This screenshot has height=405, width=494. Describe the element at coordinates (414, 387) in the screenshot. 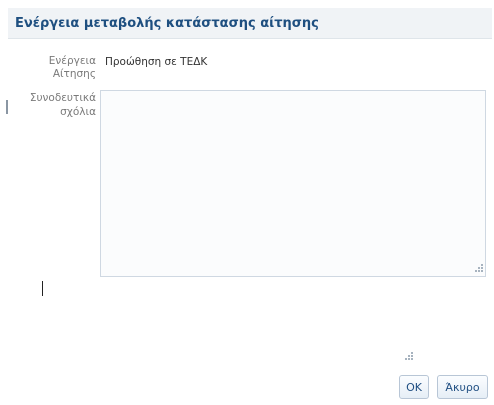

I see `ok-button: OK` at that location.